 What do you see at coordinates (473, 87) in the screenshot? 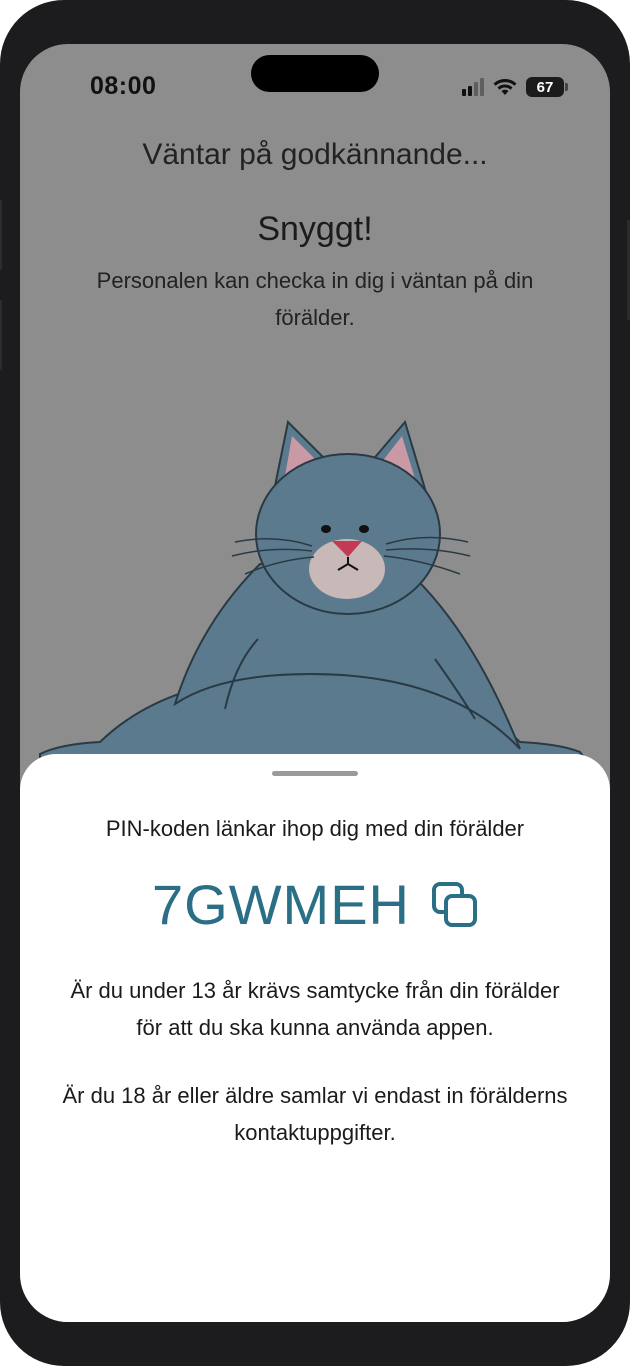
I see `signal-icon` at bounding box center [473, 87].